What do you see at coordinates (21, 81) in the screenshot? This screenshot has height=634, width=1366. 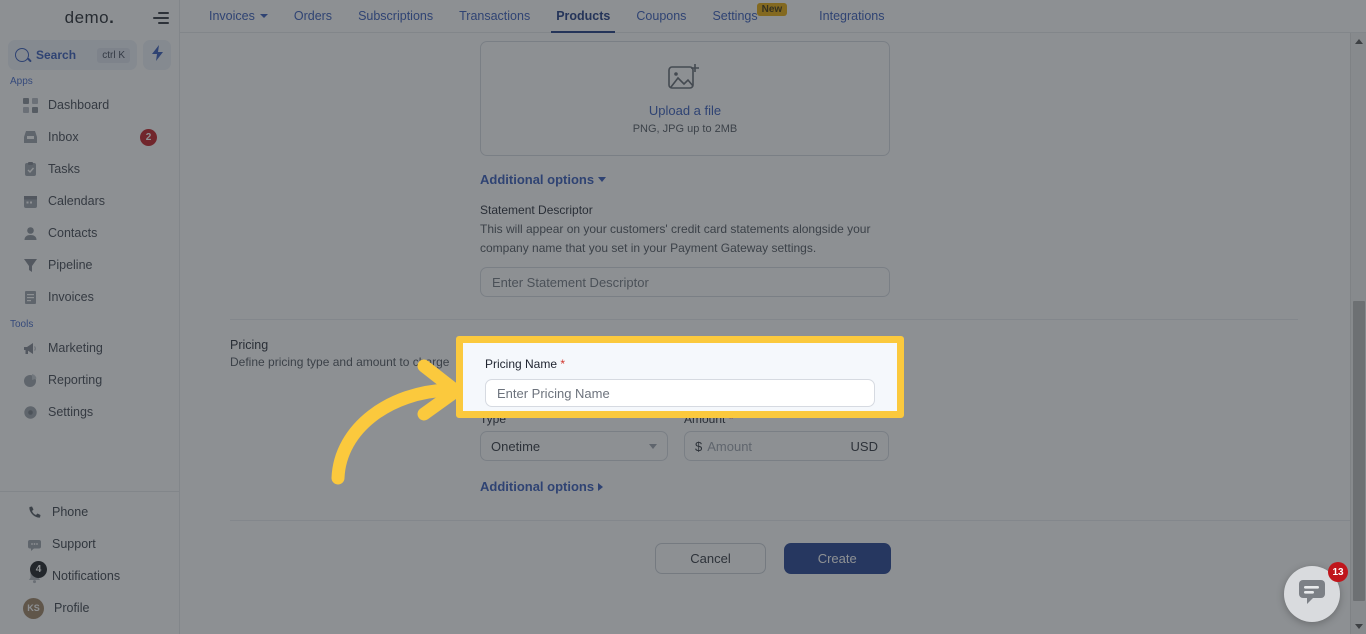 I see `sidebar-section-apps: Apps` at bounding box center [21, 81].